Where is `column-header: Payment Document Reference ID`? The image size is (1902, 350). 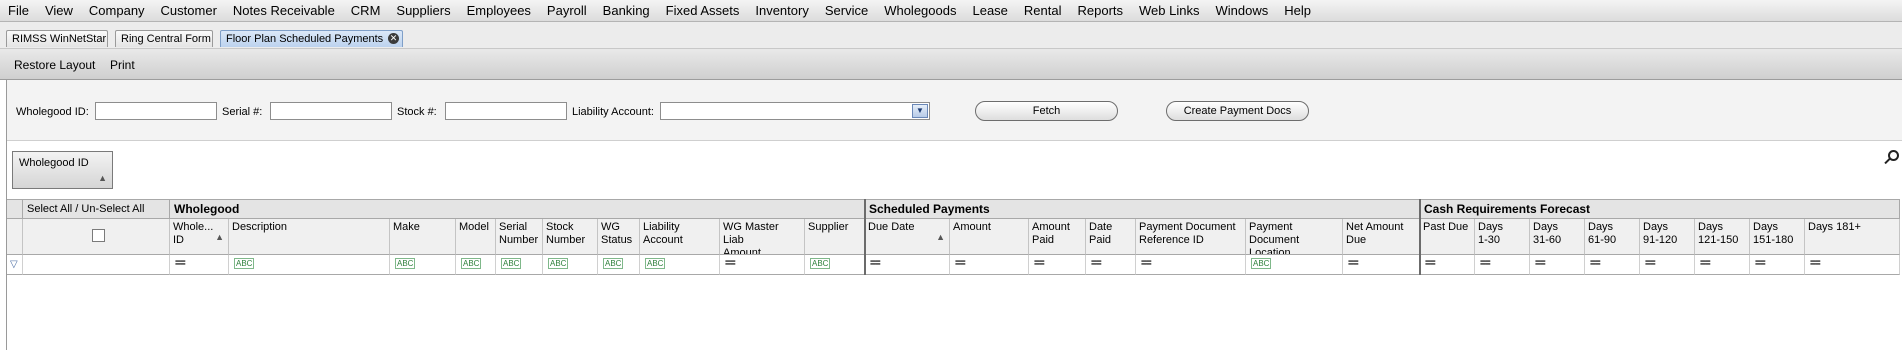 column-header: Payment Document Reference ID is located at coordinates (1191, 237).